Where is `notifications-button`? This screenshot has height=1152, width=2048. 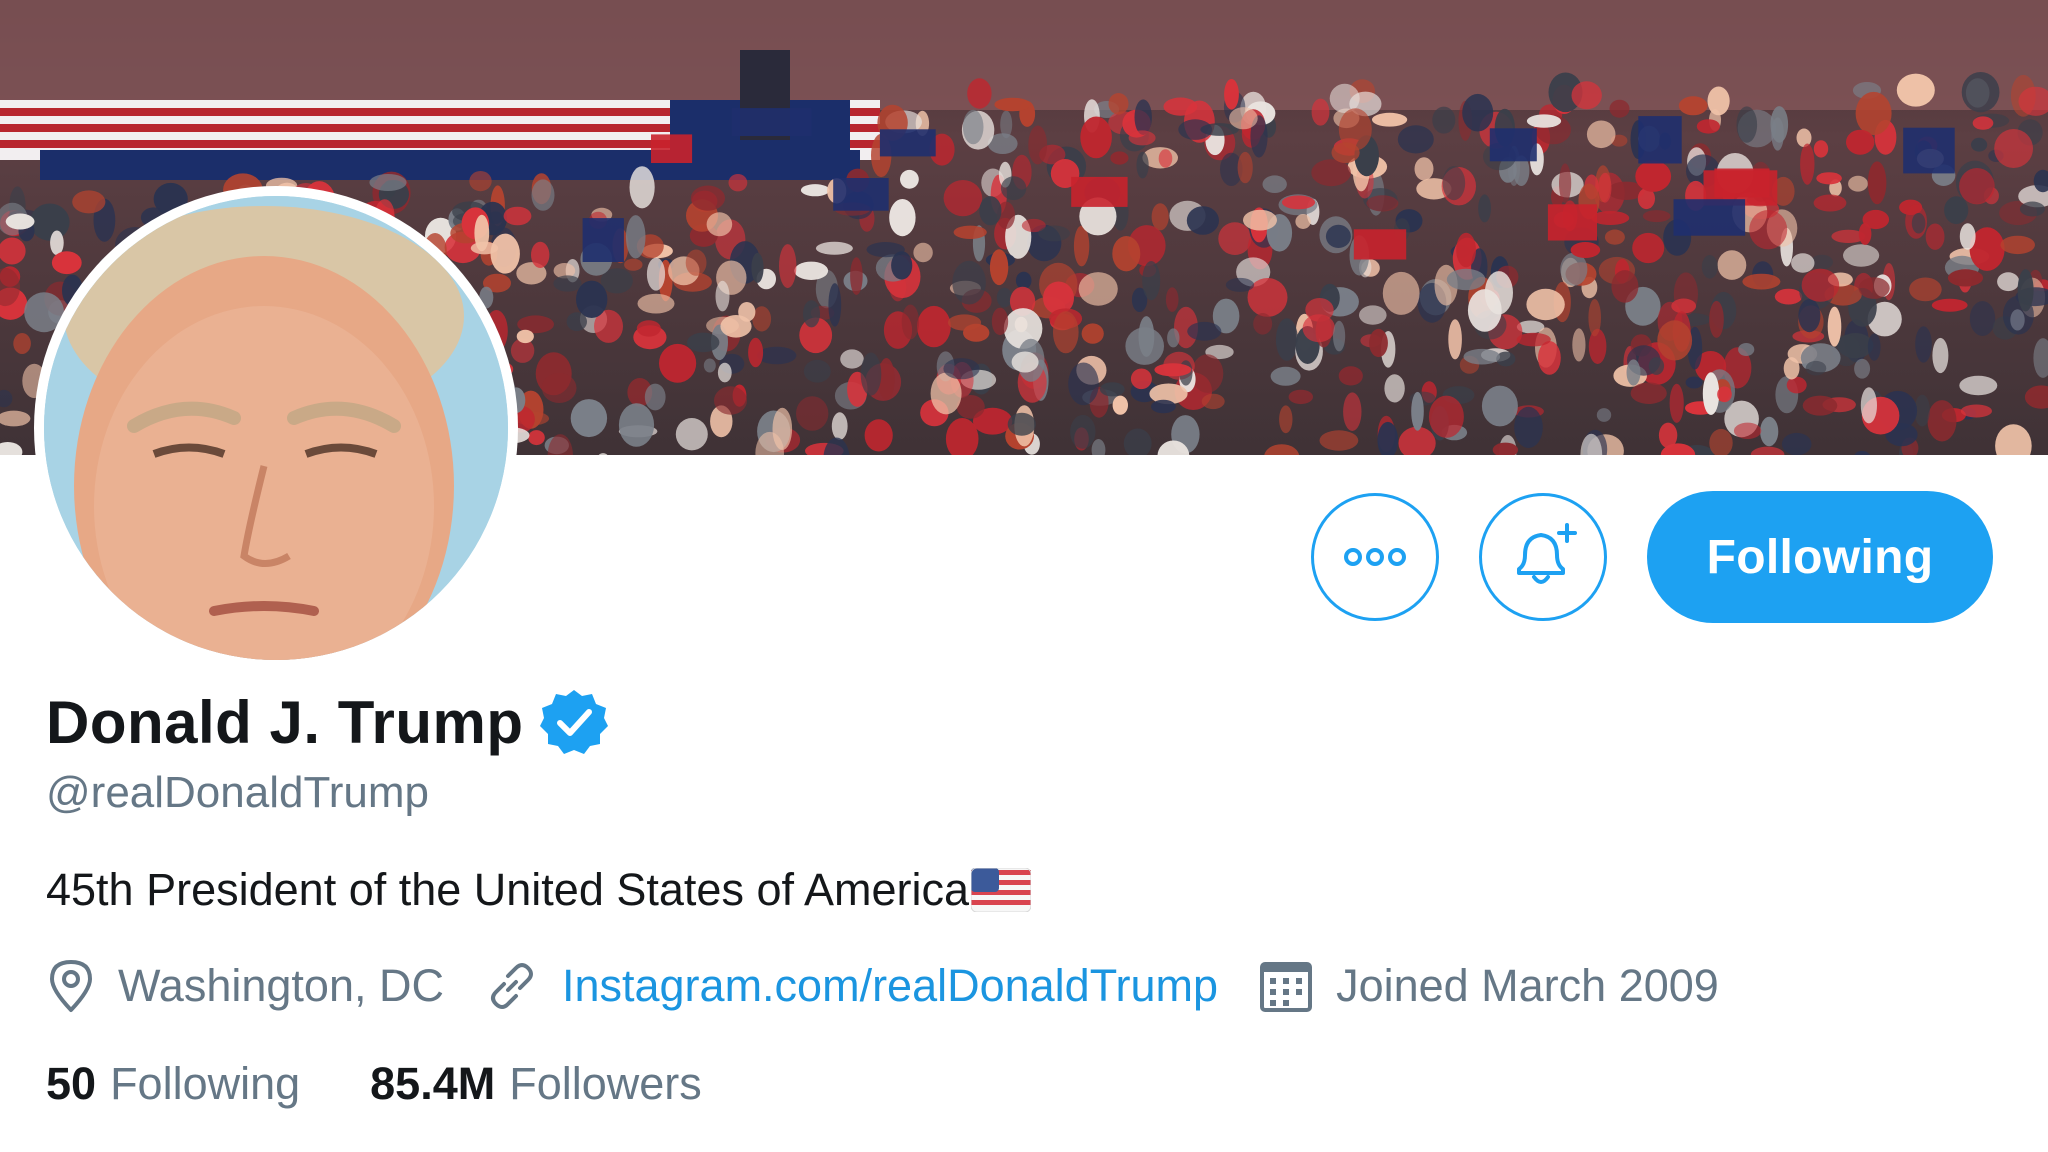
notifications-button is located at coordinates (1543, 557).